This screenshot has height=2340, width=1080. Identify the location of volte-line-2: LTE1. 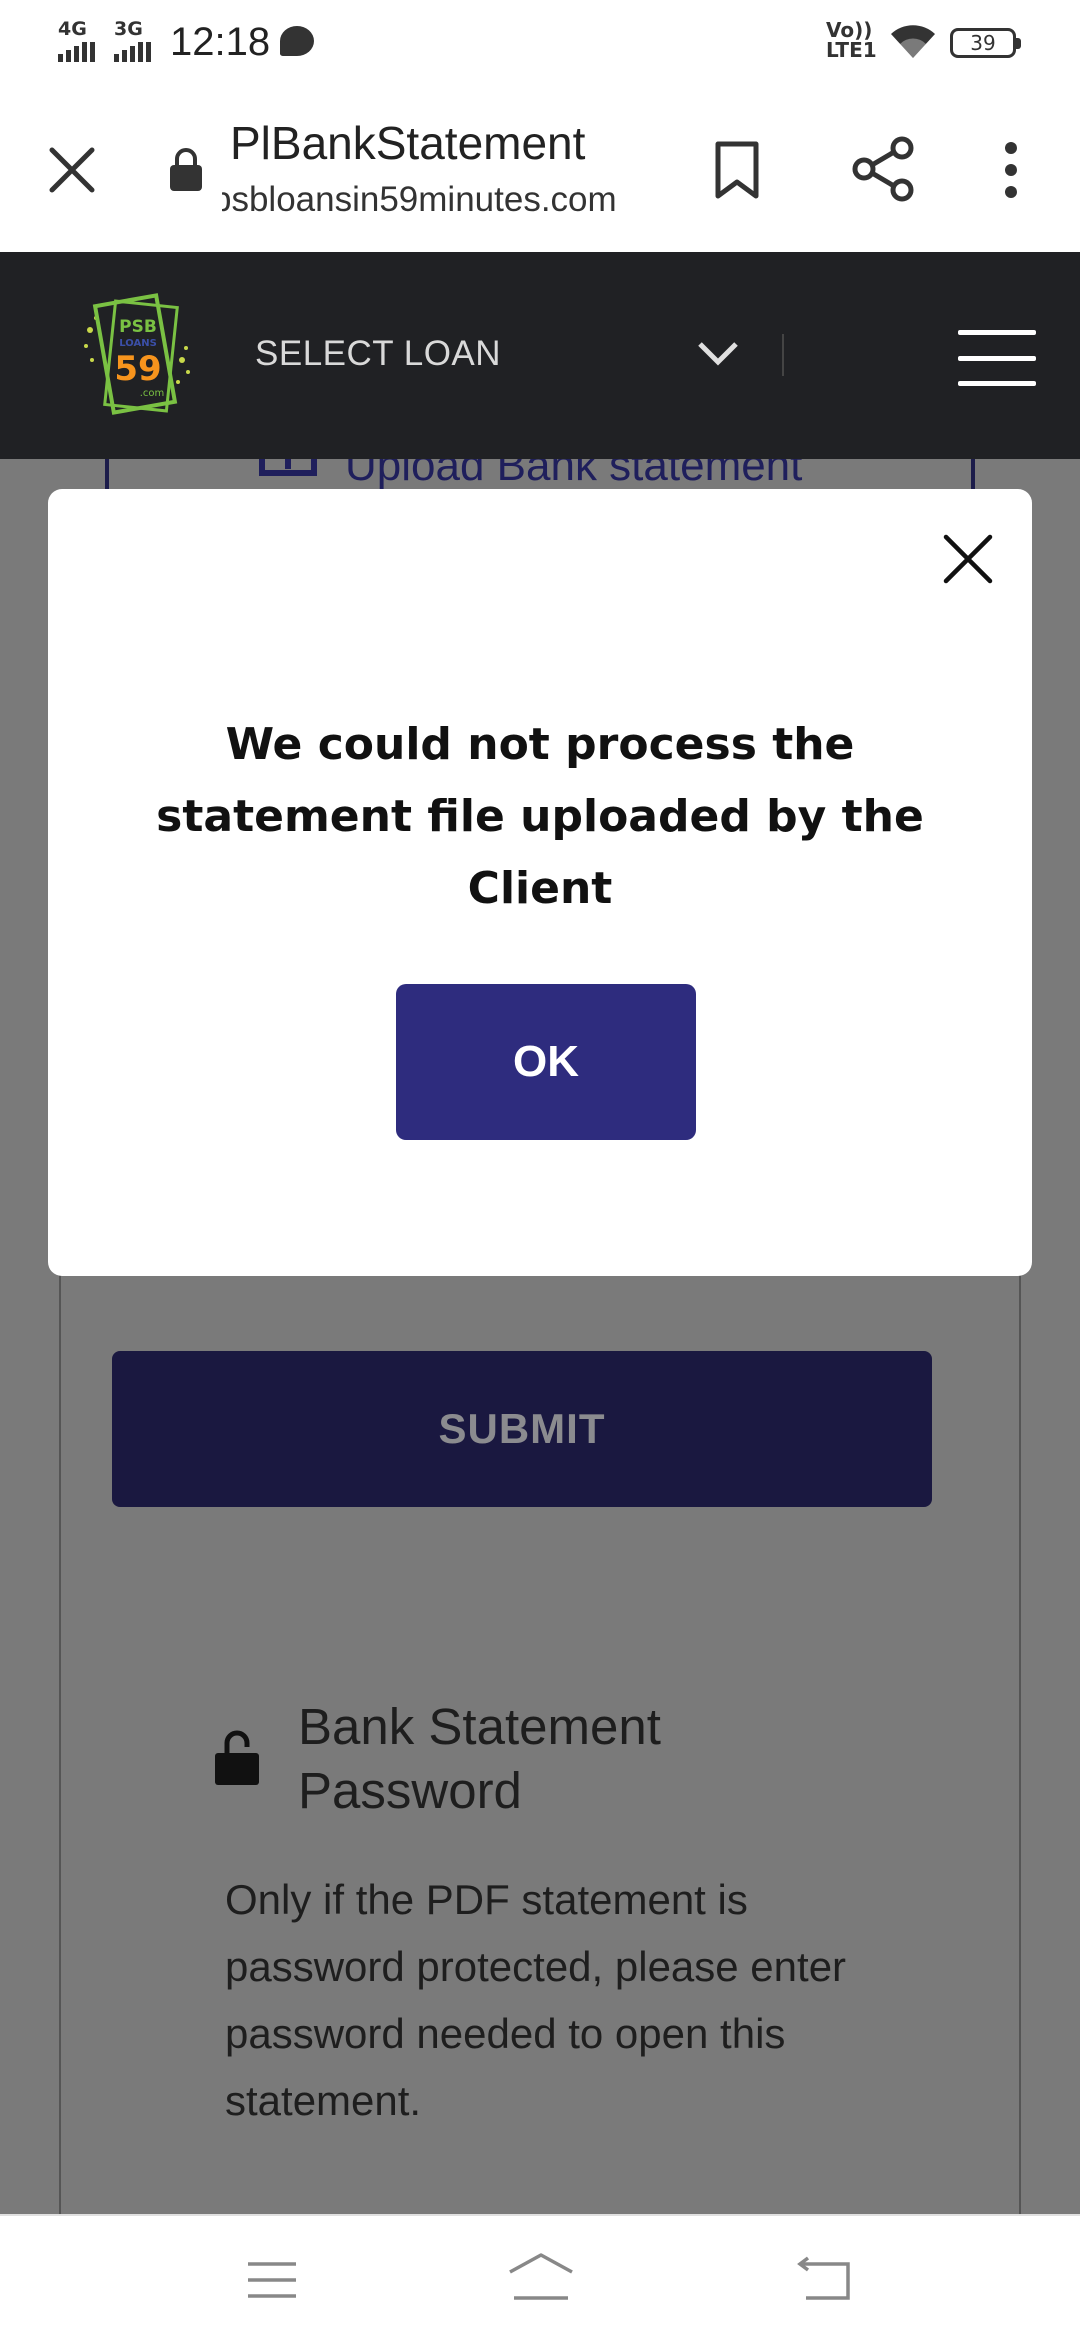
(851, 50).